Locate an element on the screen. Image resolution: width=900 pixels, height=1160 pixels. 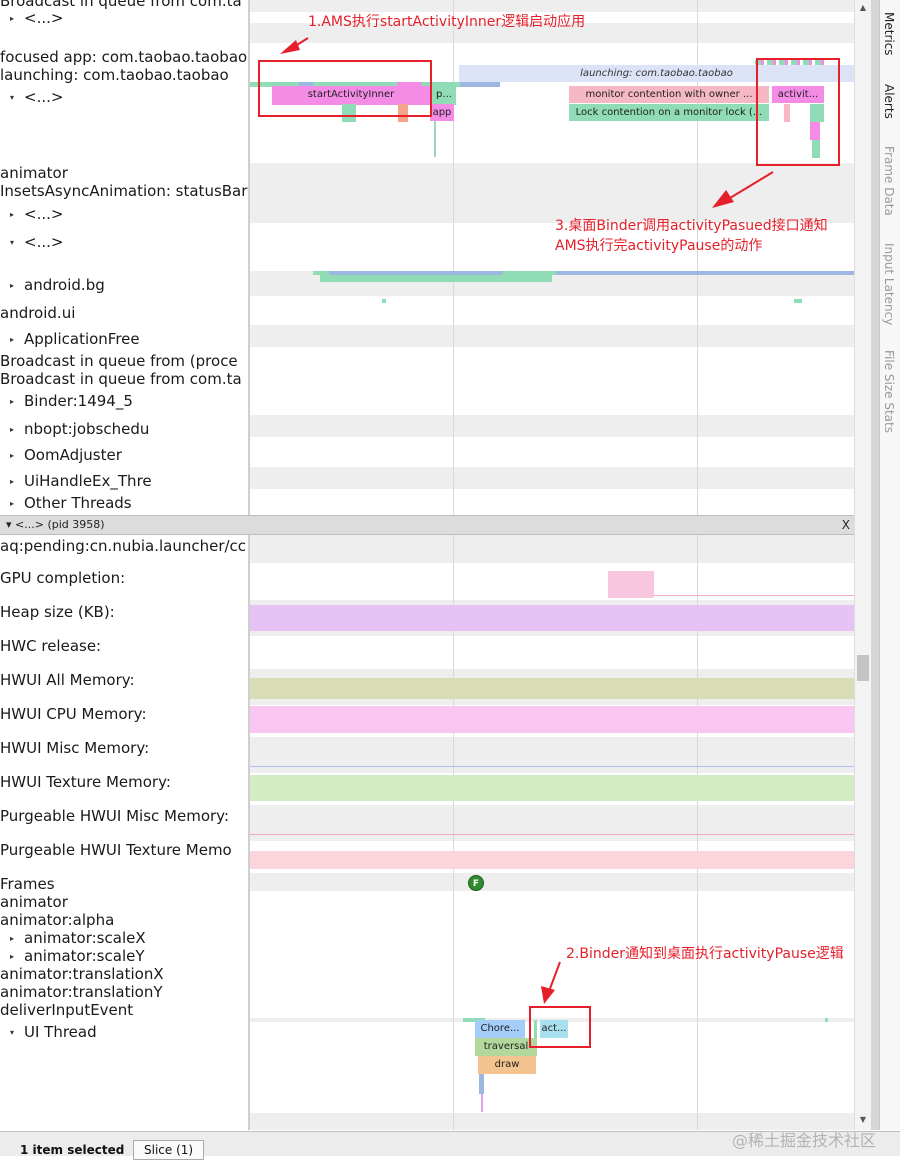
arrow-1-head-icon is located at coordinates (290, 47).